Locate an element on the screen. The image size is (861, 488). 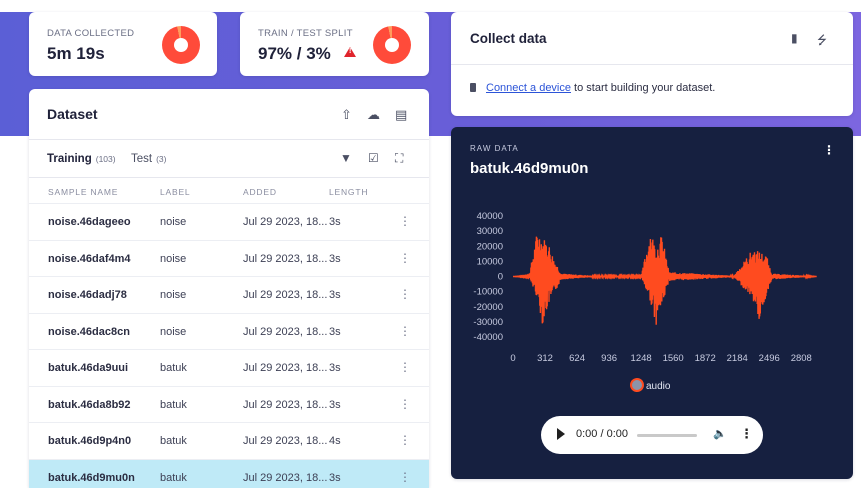
tab-test: Test (3) is located at coordinates (148, 159).